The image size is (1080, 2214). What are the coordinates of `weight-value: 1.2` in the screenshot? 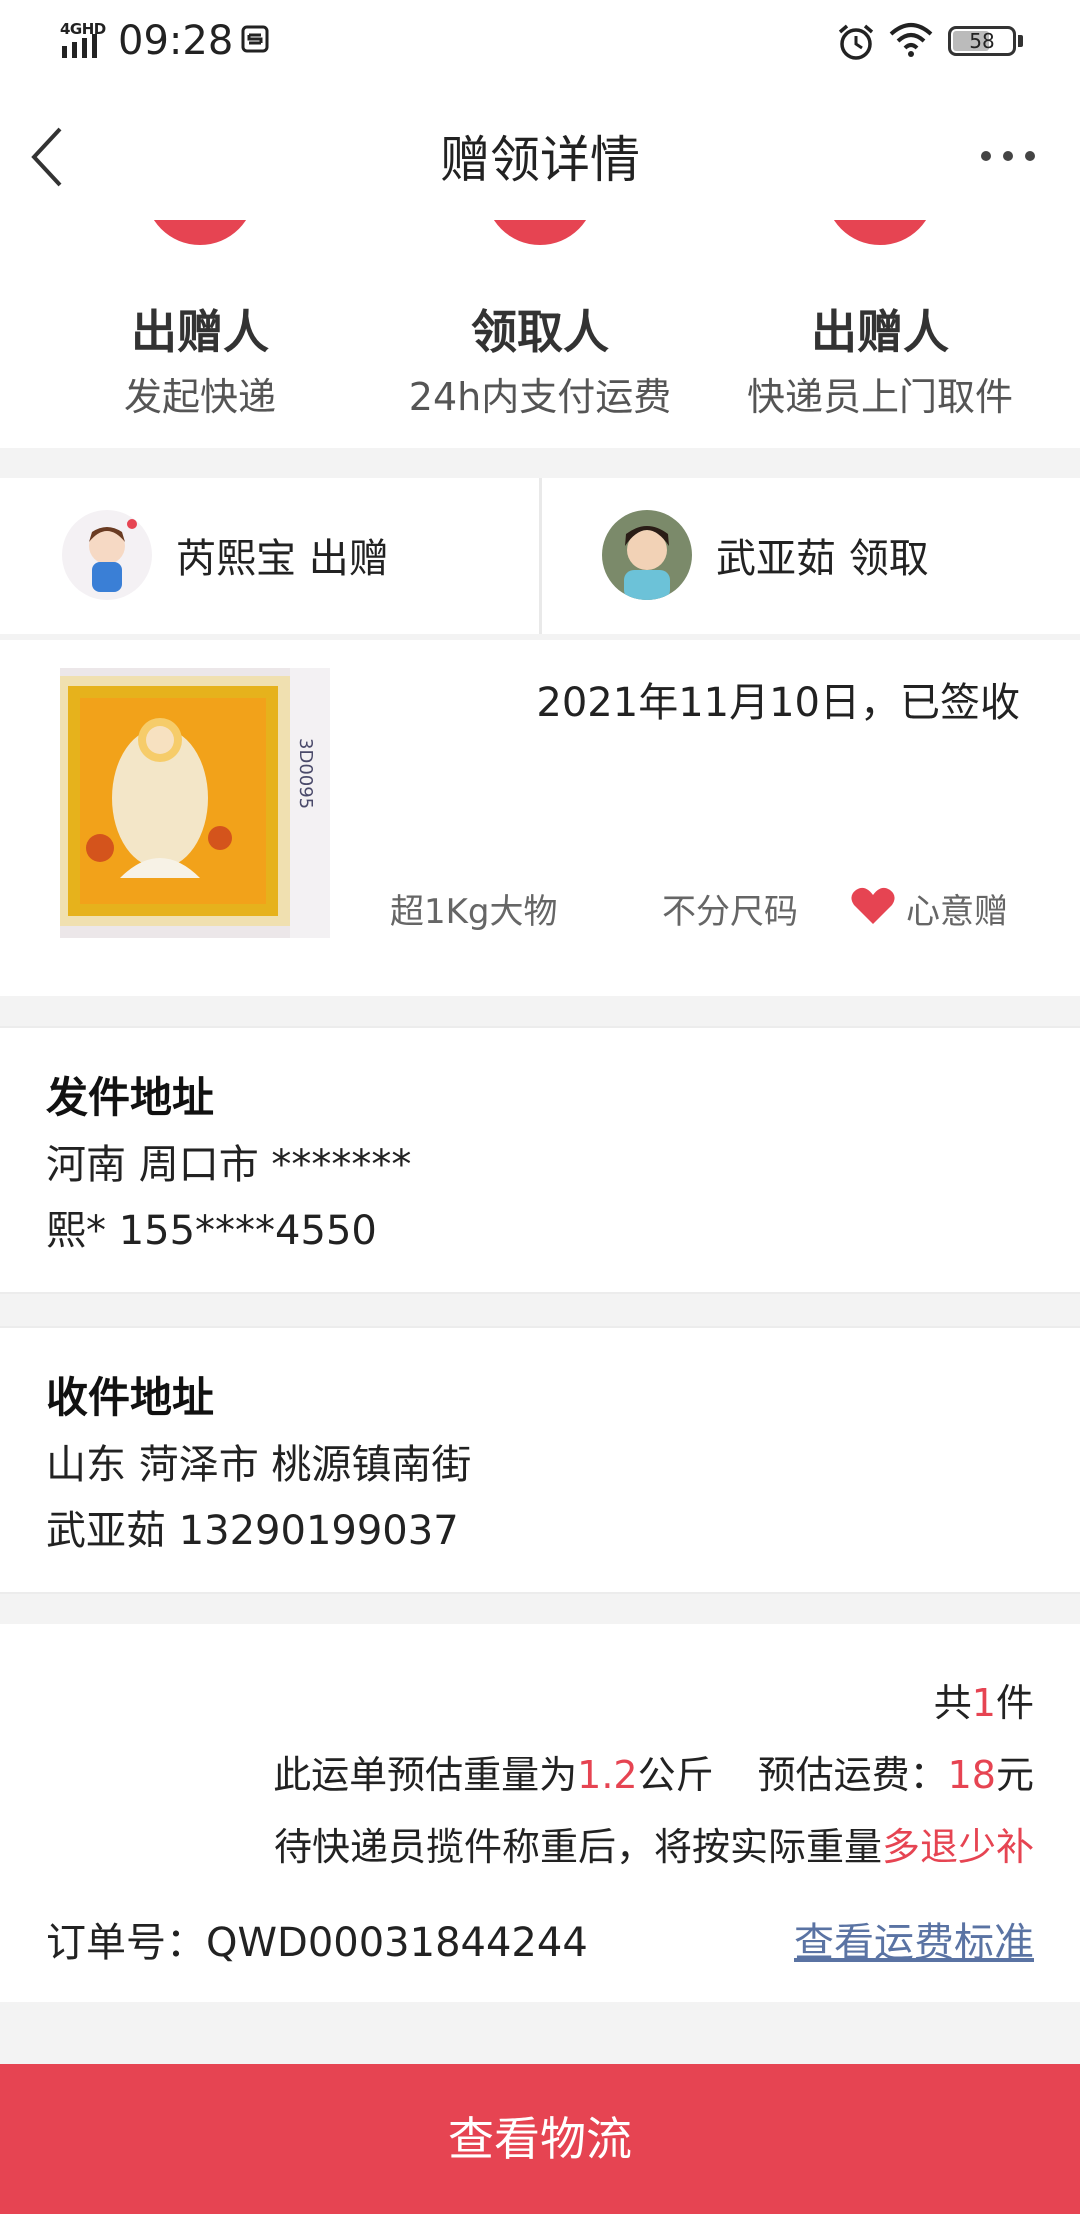 It's located at (607, 1775).